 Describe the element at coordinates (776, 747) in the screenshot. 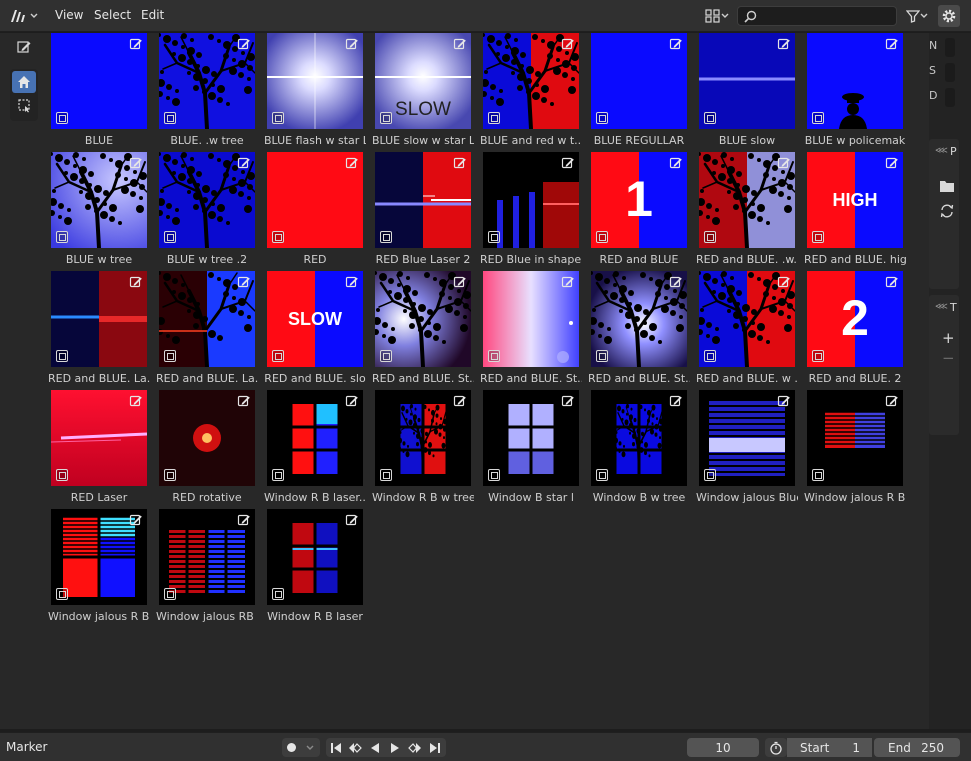

I see `preview-range-button` at that location.